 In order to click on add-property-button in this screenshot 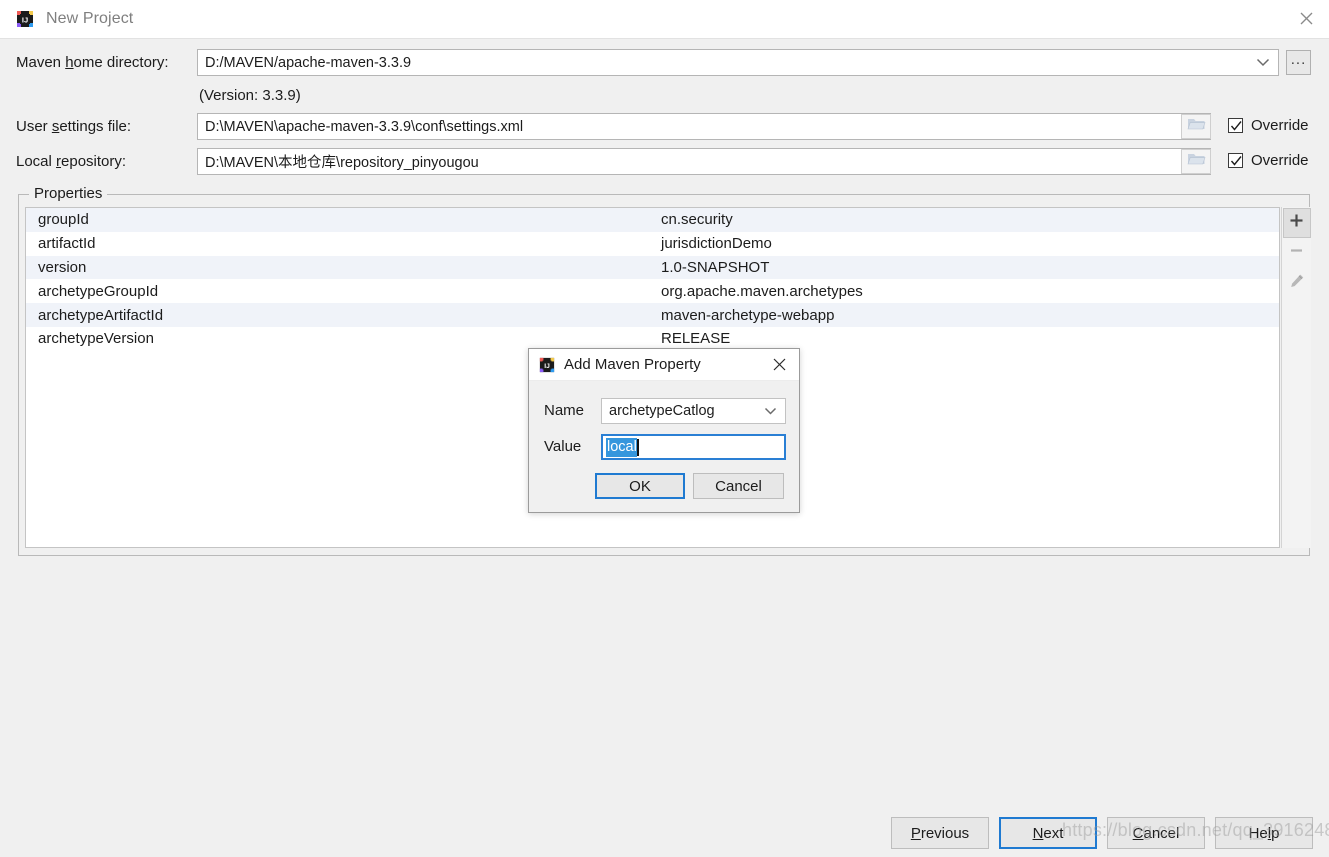, I will do `click(1296, 223)`.